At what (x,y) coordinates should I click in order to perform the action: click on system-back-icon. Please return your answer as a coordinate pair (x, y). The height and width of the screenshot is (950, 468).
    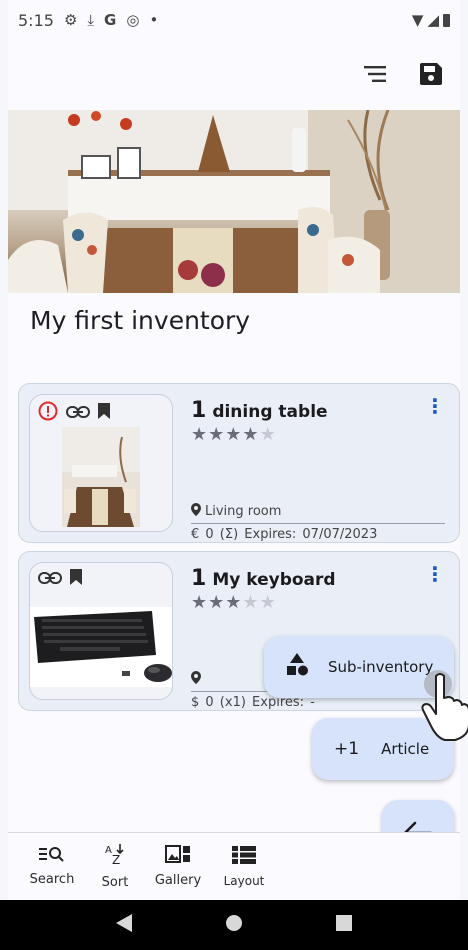
    Looking at the image, I should click on (124, 925).